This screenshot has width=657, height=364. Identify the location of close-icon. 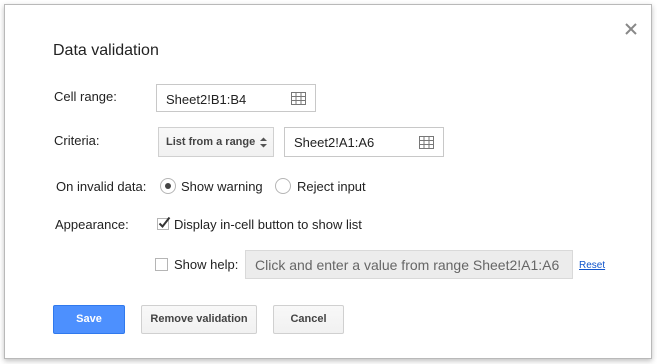
(631, 29).